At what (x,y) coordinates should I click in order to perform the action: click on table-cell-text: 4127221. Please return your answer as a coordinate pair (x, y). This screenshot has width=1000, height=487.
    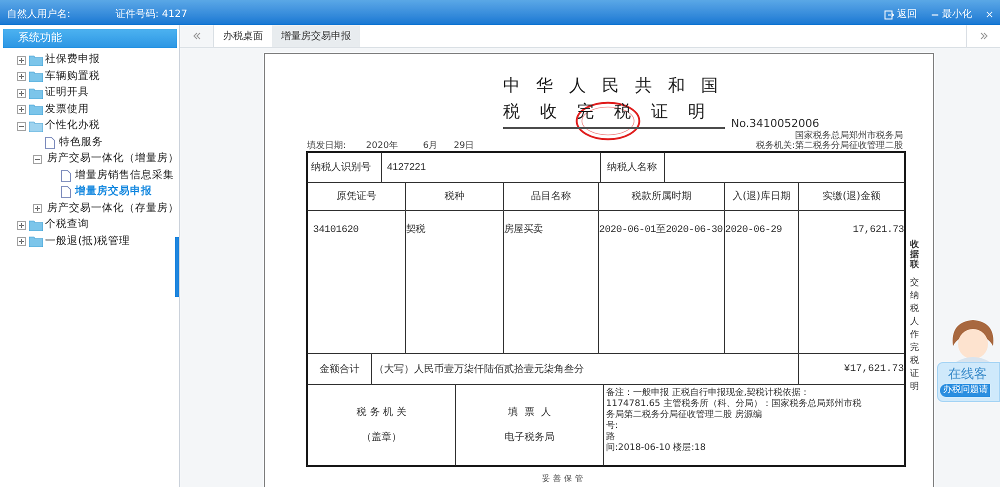
    Looking at the image, I should click on (406, 168).